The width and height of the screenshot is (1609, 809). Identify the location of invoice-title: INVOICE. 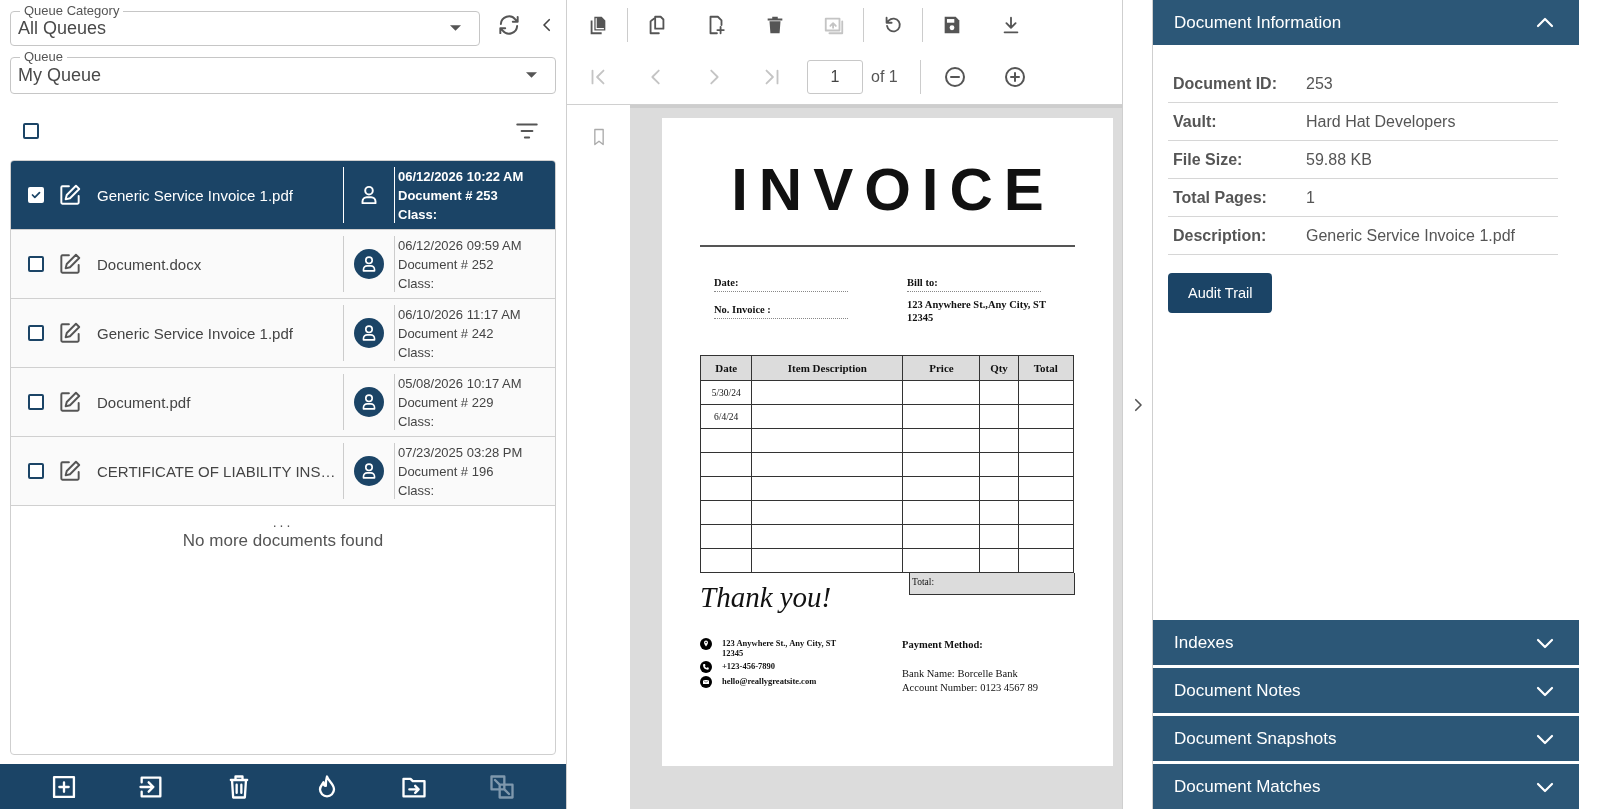
(893, 187).